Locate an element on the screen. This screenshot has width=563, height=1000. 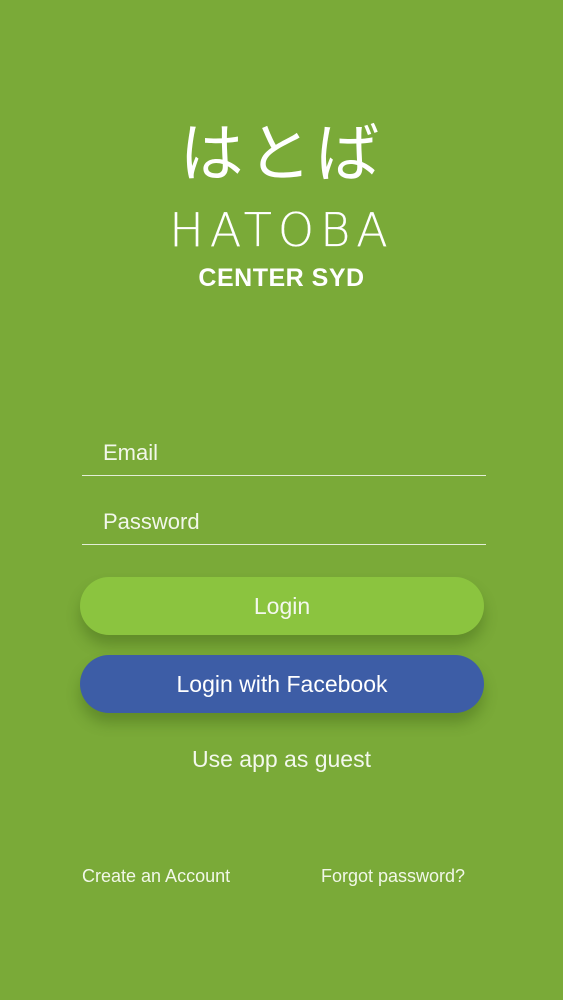
login-button: Login is located at coordinates (282, 606).